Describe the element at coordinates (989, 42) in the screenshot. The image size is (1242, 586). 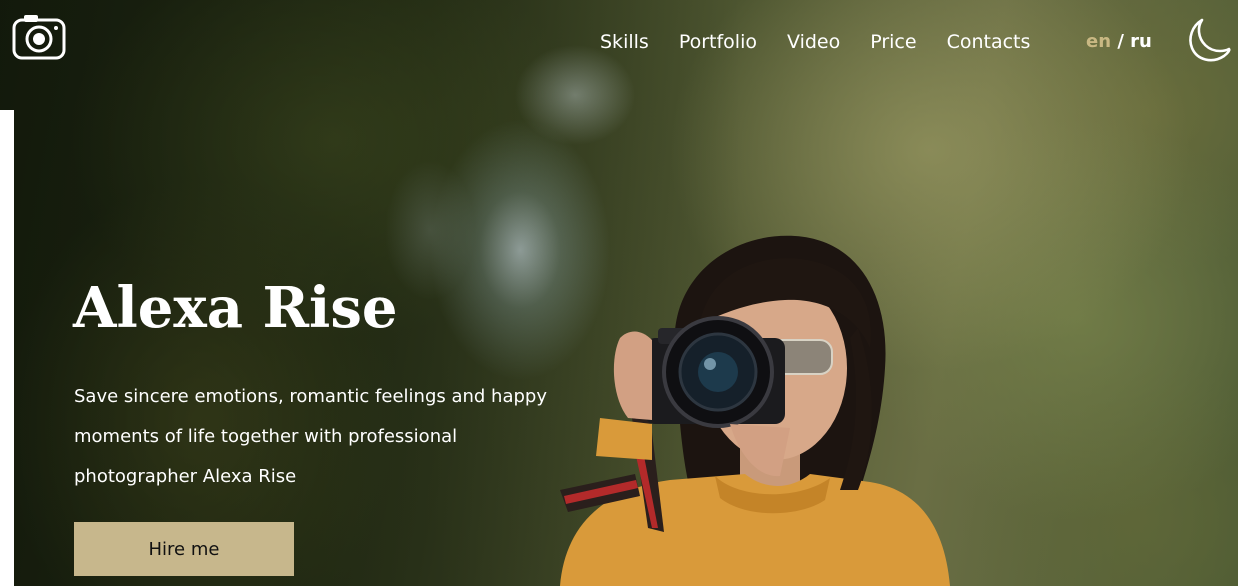
I see `nav-link-contacts: Contacts` at that location.